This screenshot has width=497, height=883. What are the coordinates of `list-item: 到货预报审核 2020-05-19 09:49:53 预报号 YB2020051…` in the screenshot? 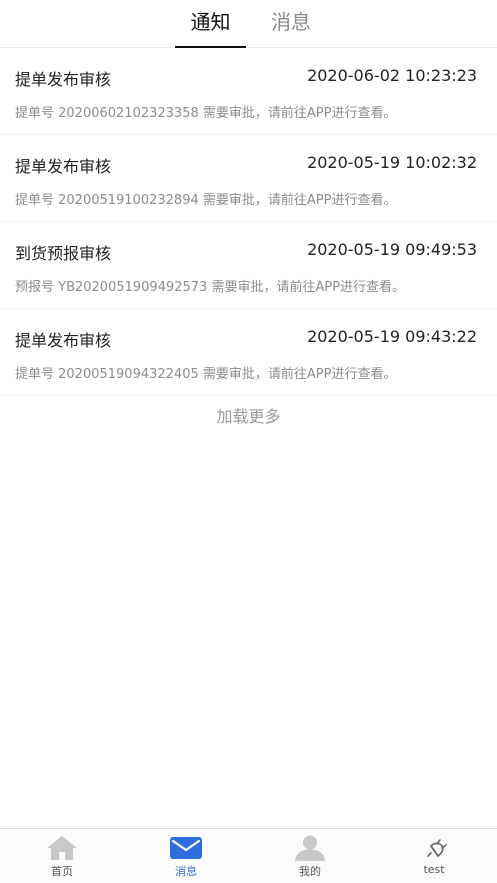 It's located at (248, 265).